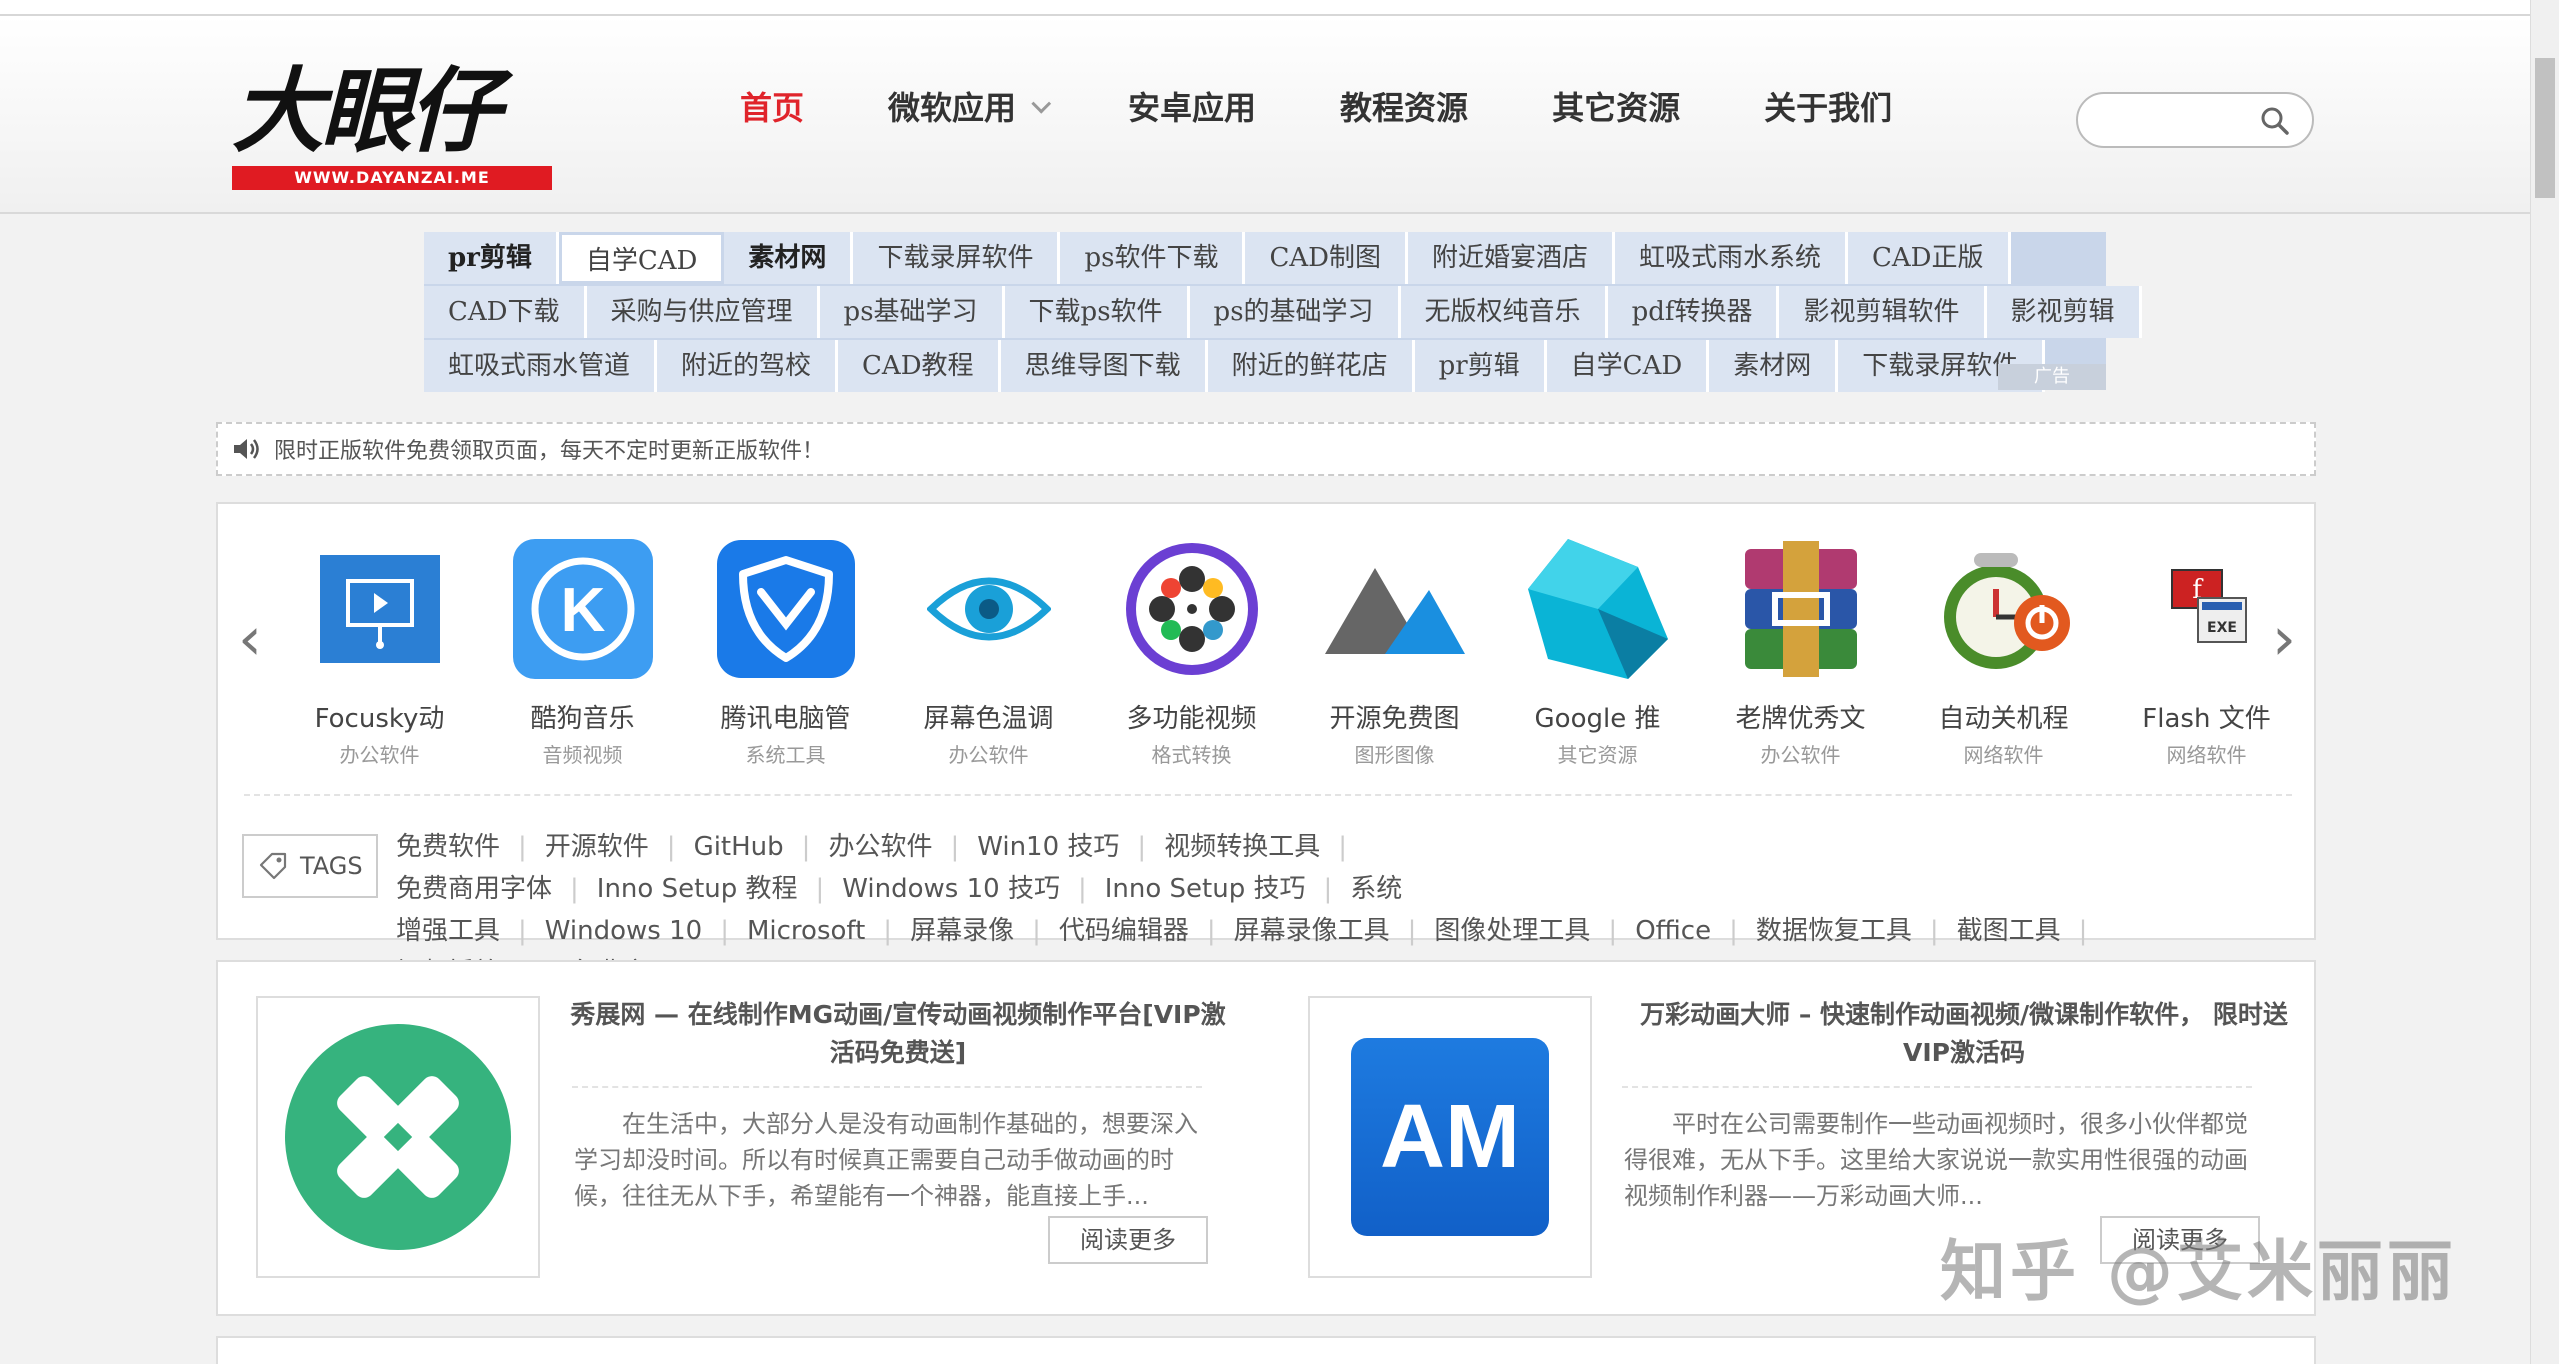 Image resolution: width=2559 pixels, height=1364 pixels. Describe the element at coordinates (785, 716) in the screenshot. I see `app-name: 腾讯电脑管` at that location.